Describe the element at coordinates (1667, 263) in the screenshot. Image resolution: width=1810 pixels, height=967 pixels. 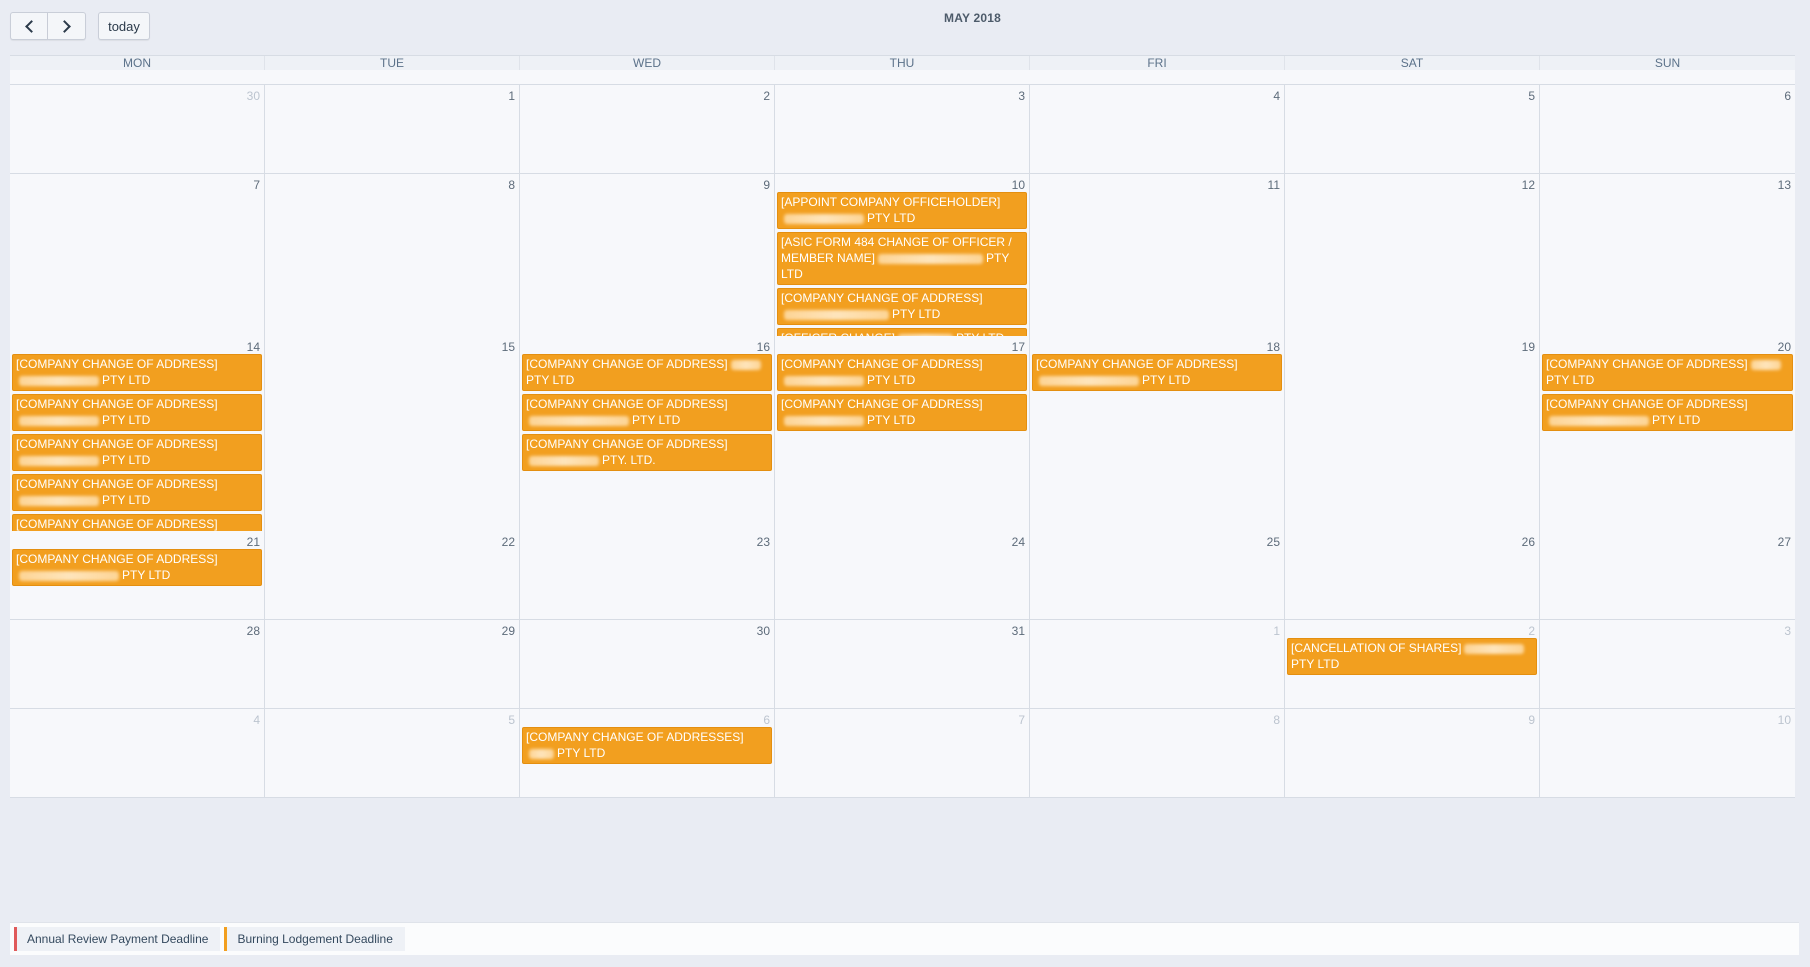
I see `day-cell: 13` at that location.